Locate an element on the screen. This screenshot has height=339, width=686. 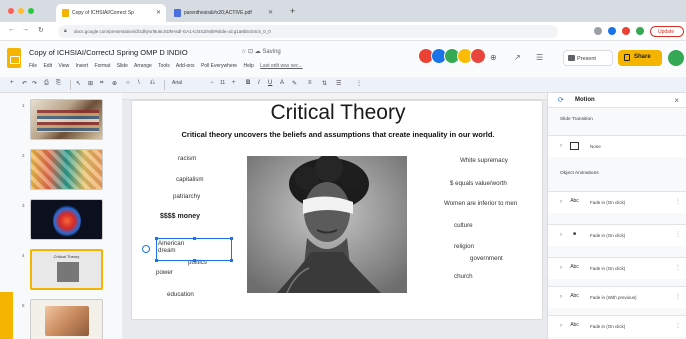
menu-edit: Edit is located at coordinates (47, 66).